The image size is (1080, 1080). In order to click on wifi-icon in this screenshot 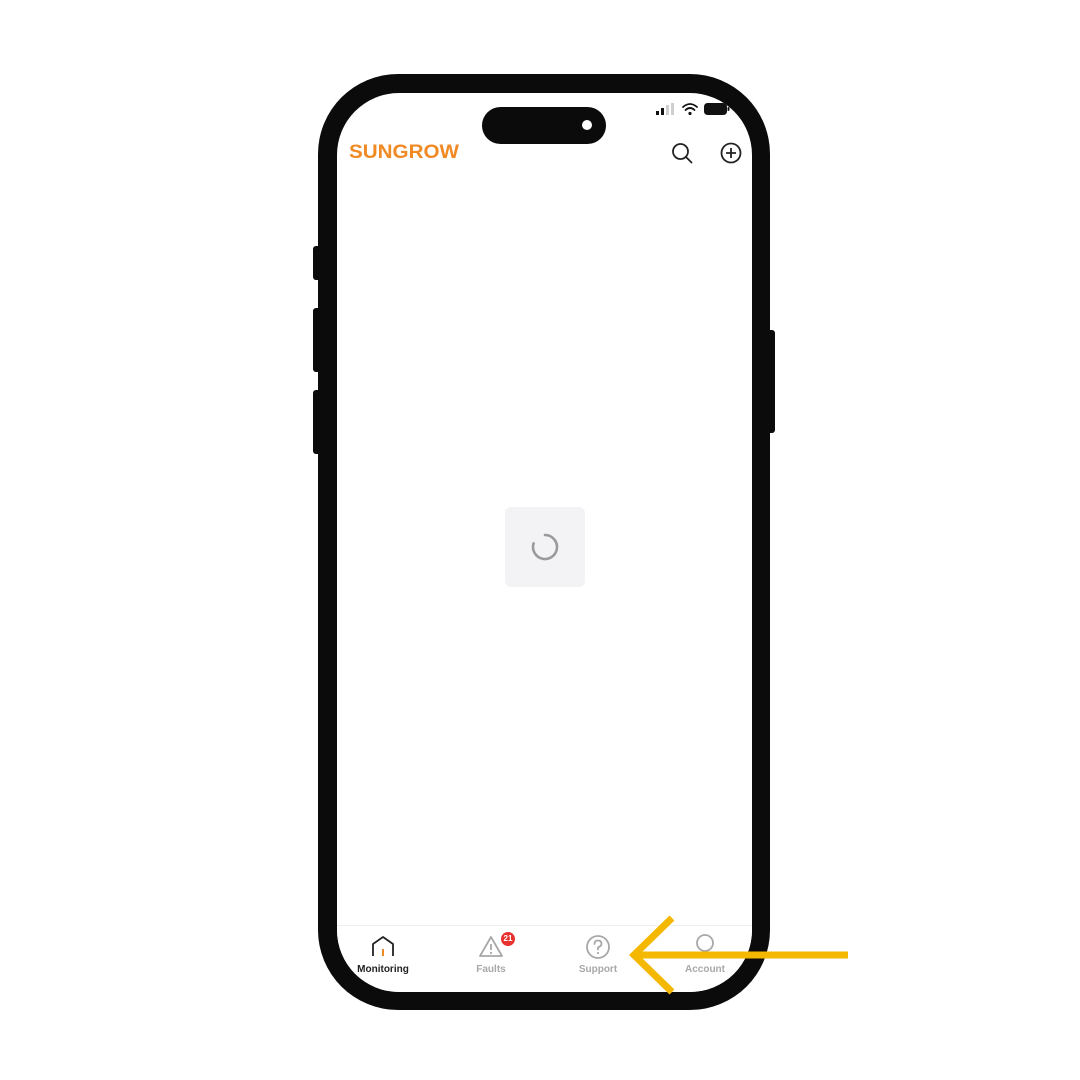, I will do `click(690, 109)`.